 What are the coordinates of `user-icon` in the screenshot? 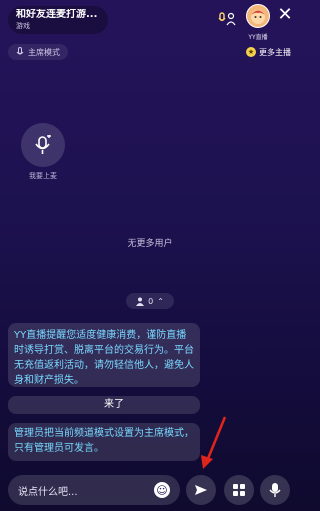 It's located at (140, 301).